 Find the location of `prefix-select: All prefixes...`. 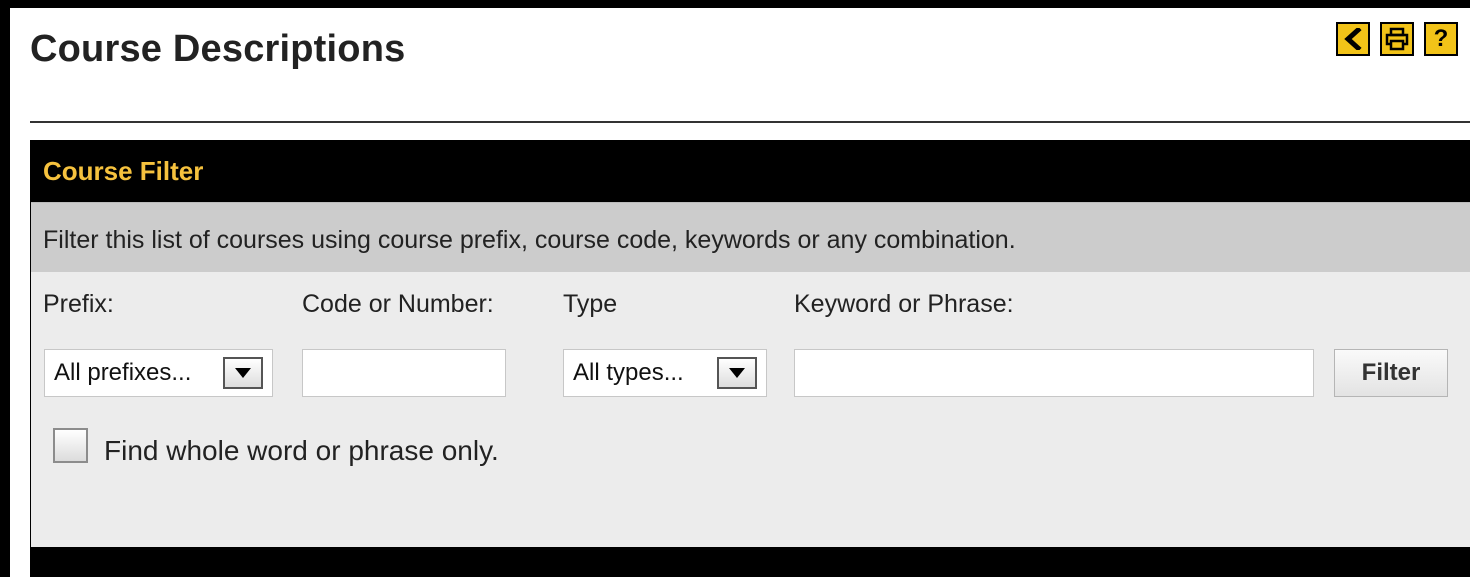

prefix-select: All prefixes... is located at coordinates (158, 373).